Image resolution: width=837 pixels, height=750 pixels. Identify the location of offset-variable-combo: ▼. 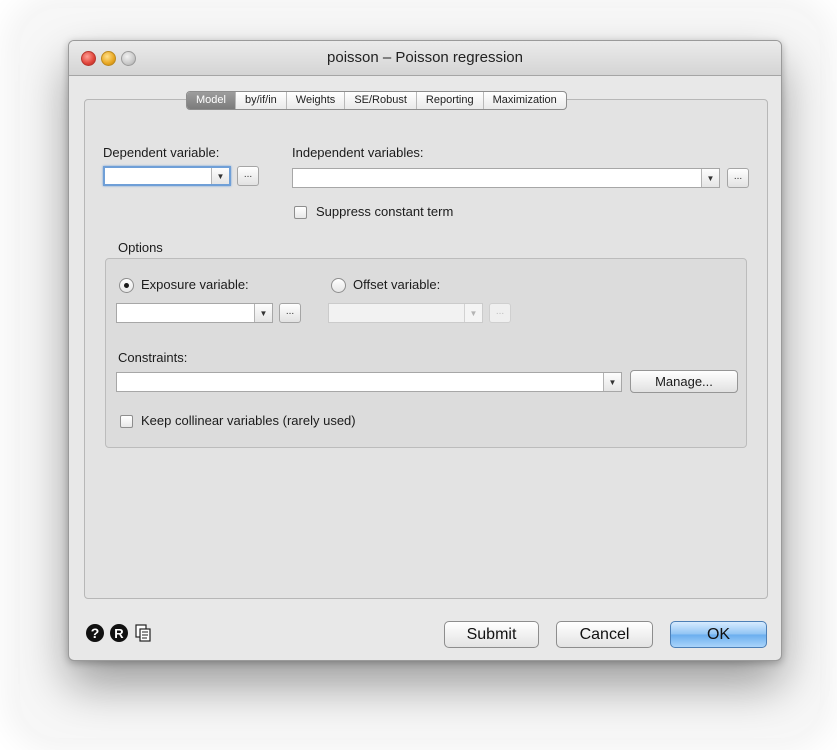
(405, 313).